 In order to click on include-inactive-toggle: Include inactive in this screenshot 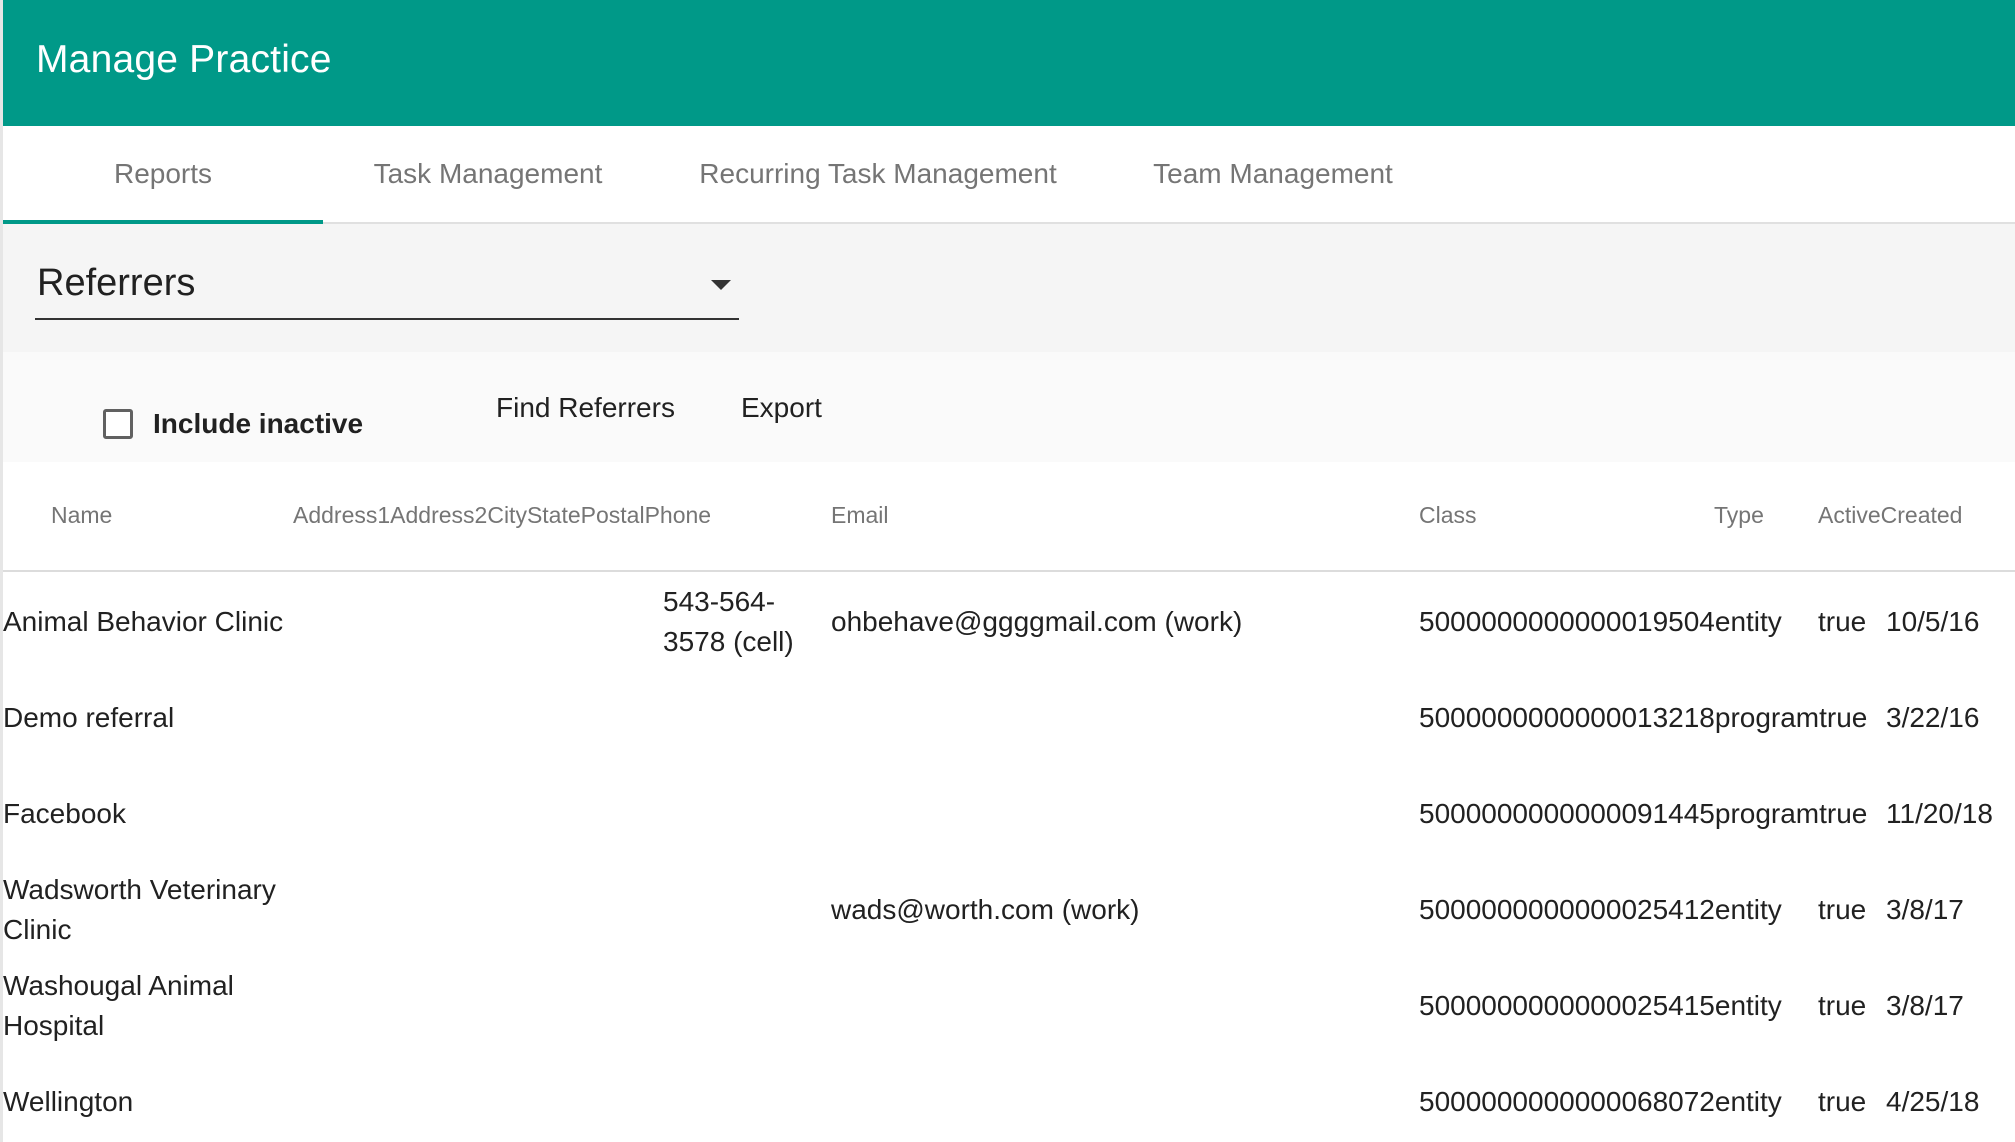, I will do `click(233, 424)`.